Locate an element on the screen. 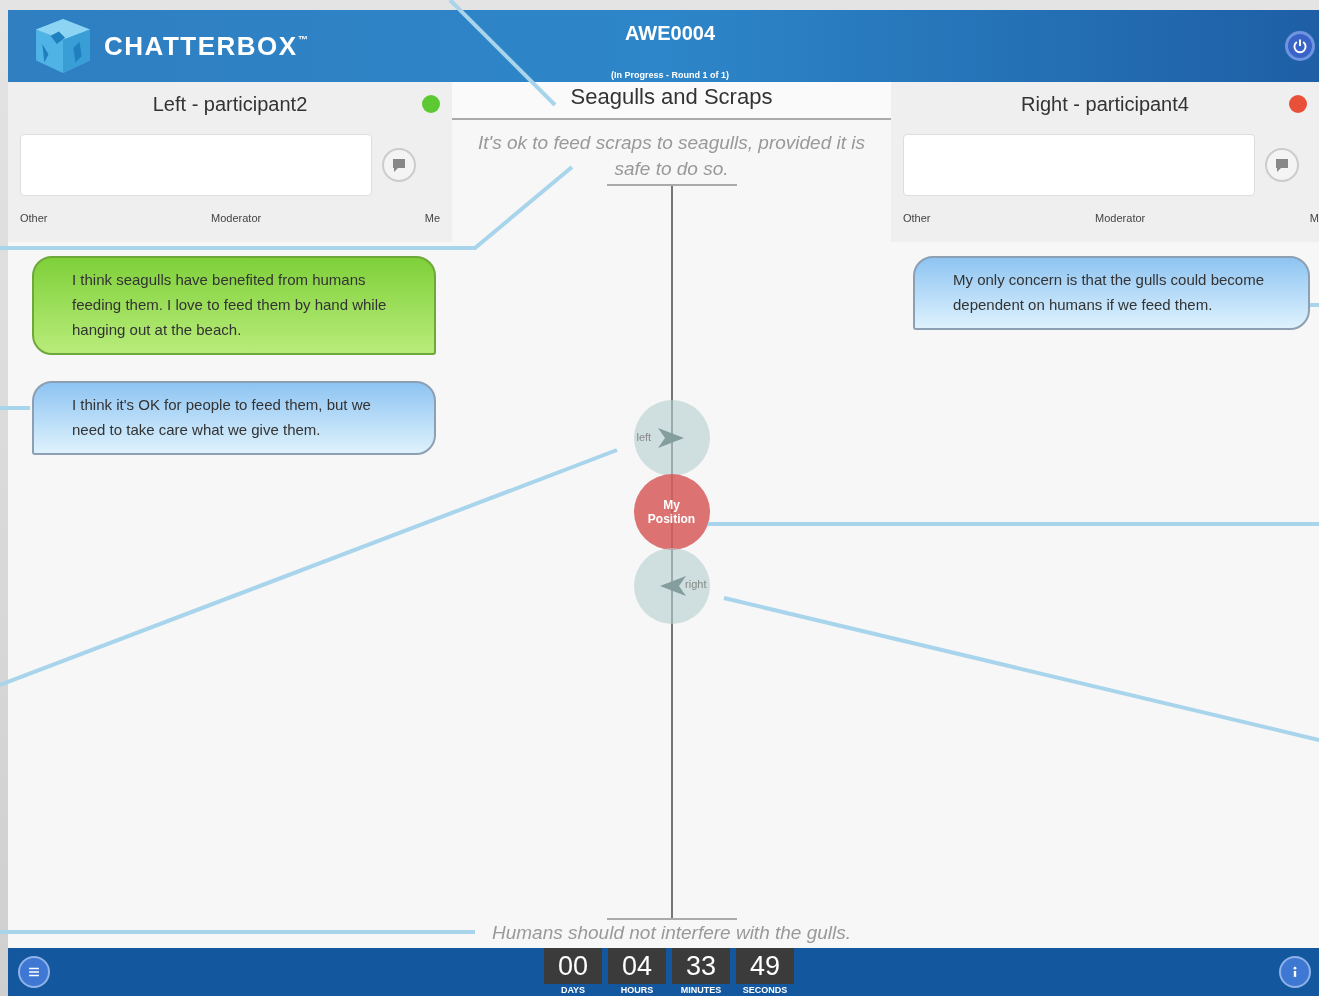 The image size is (1319, 996). timer-digits: 33 is located at coordinates (701, 966).